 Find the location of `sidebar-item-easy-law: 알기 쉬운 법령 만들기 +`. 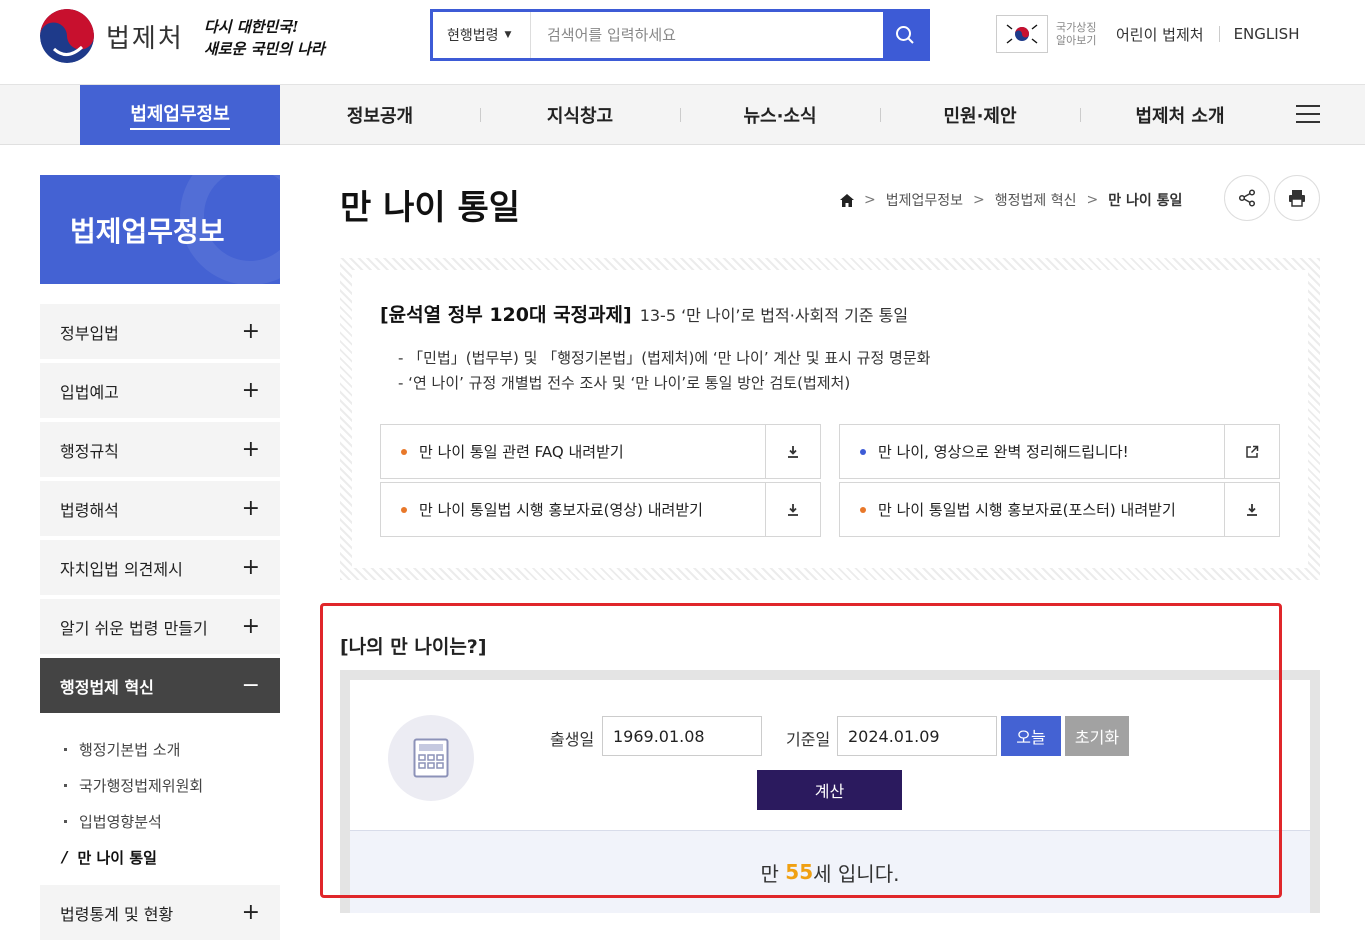

sidebar-item-easy-law: 알기 쉬운 법령 만들기 + is located at coordinates (160, 626).